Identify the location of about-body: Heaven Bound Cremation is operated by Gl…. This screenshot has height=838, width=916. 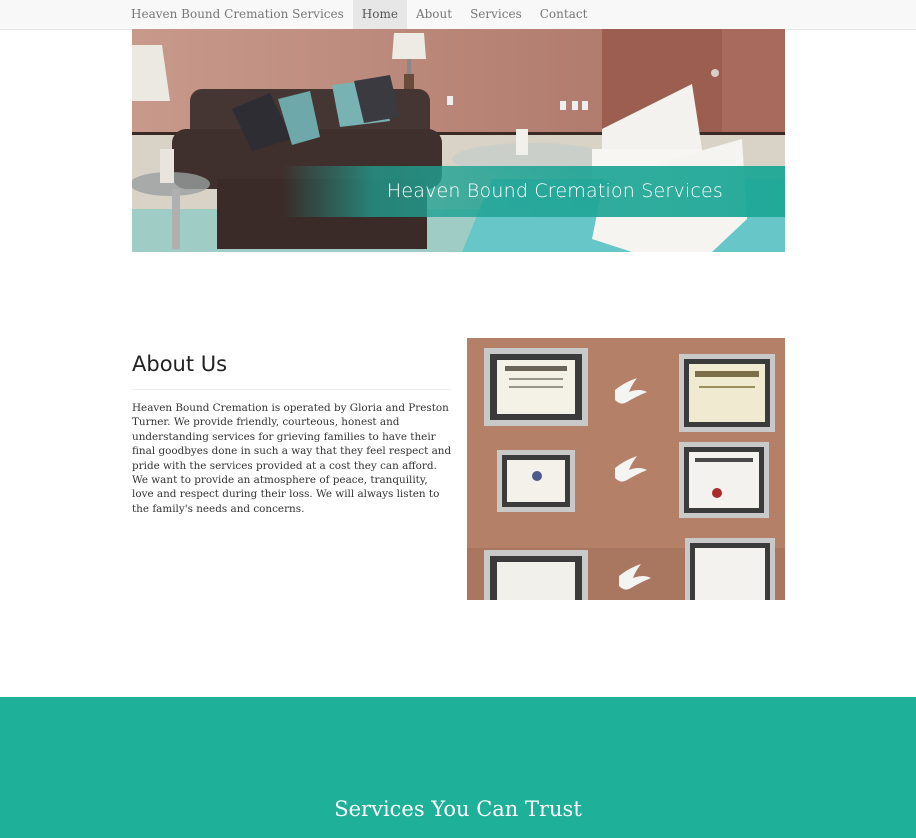
(292, 458).